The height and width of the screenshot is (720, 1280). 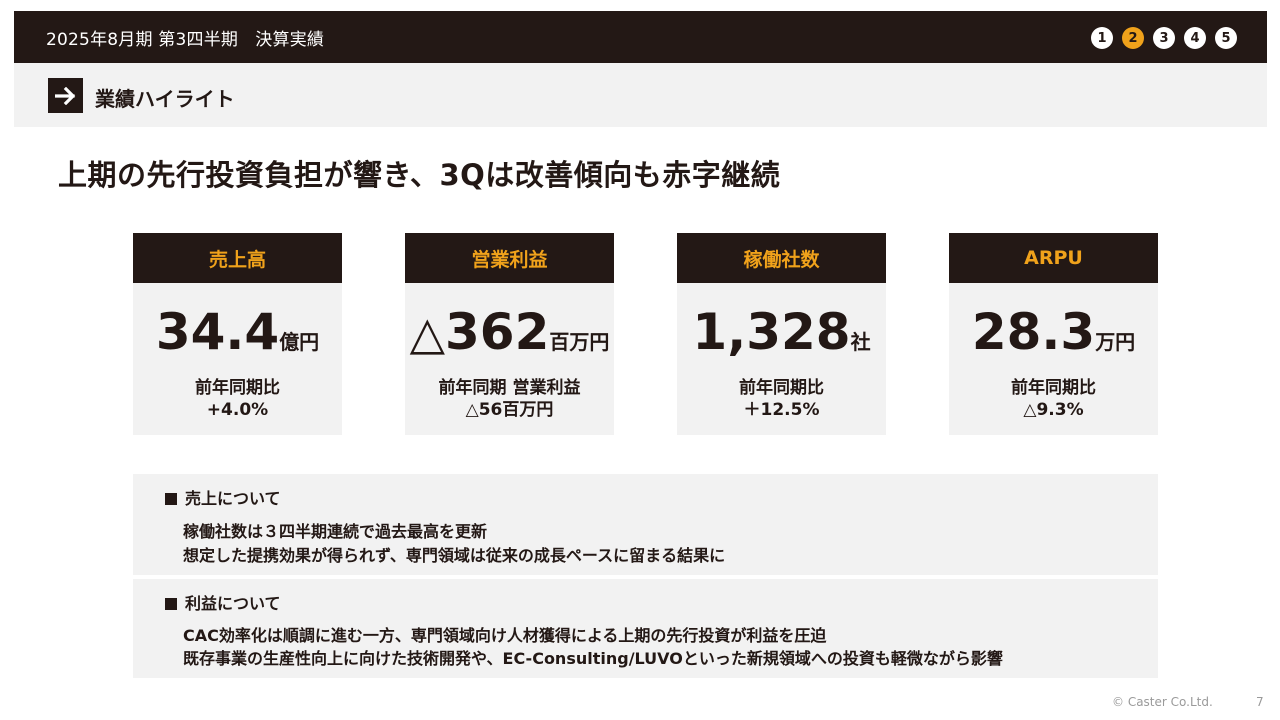 I want to click on step-3: 3, so click(x=1164, y=38).